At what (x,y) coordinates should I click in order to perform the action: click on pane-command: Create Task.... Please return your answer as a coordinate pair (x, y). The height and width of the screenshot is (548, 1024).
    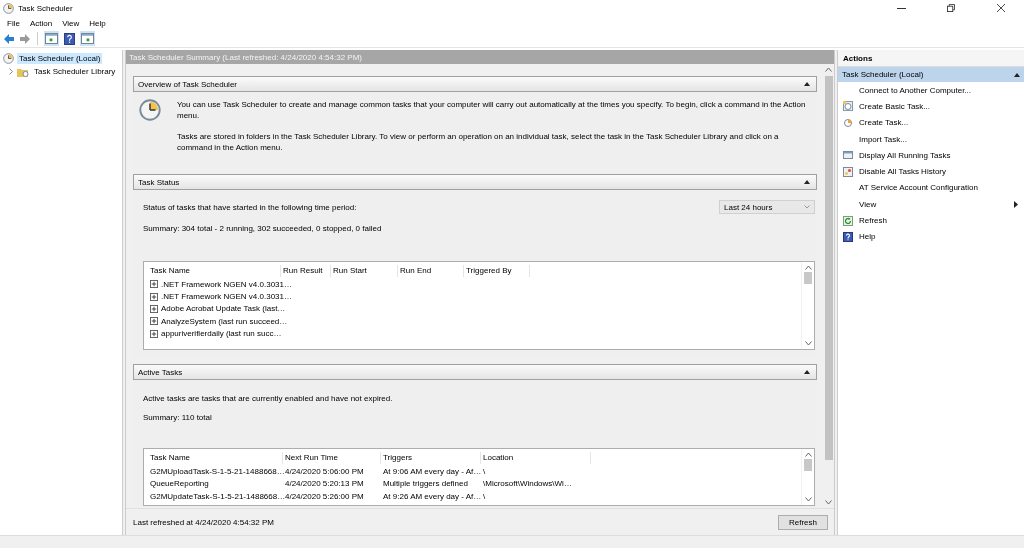
    Looking at the image, I should click on (931, 122).